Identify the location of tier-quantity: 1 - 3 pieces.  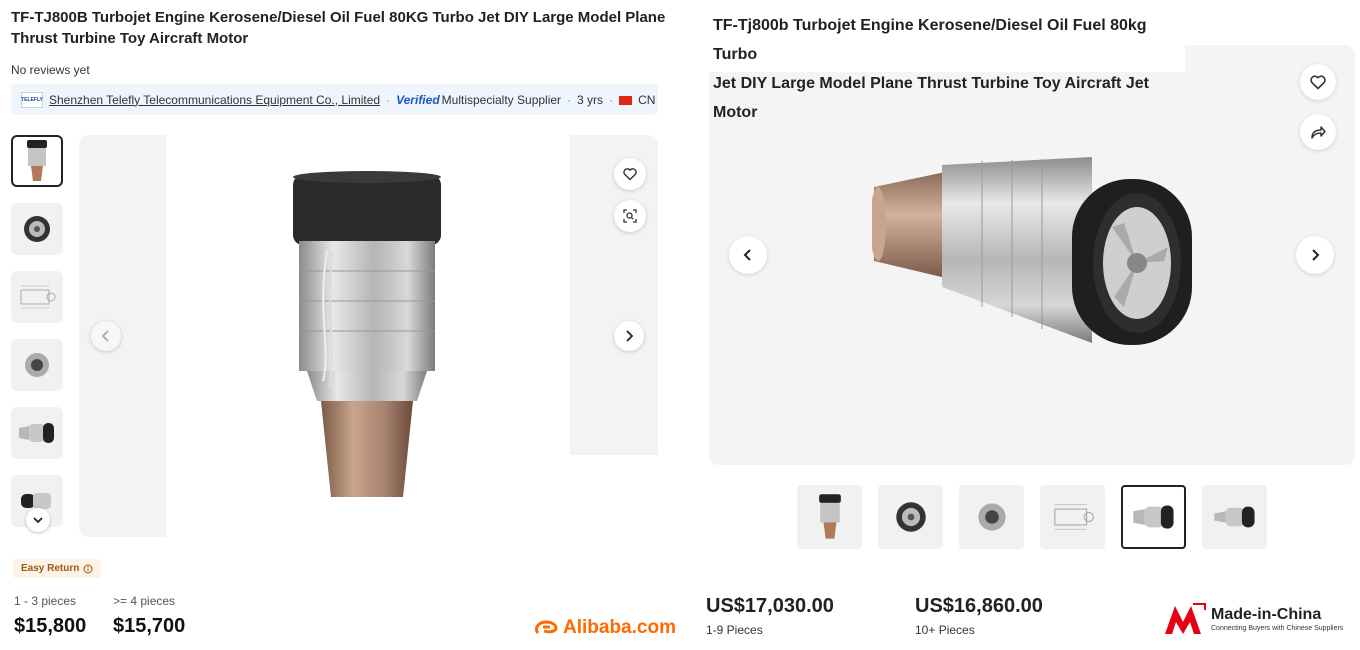
(45, 601).